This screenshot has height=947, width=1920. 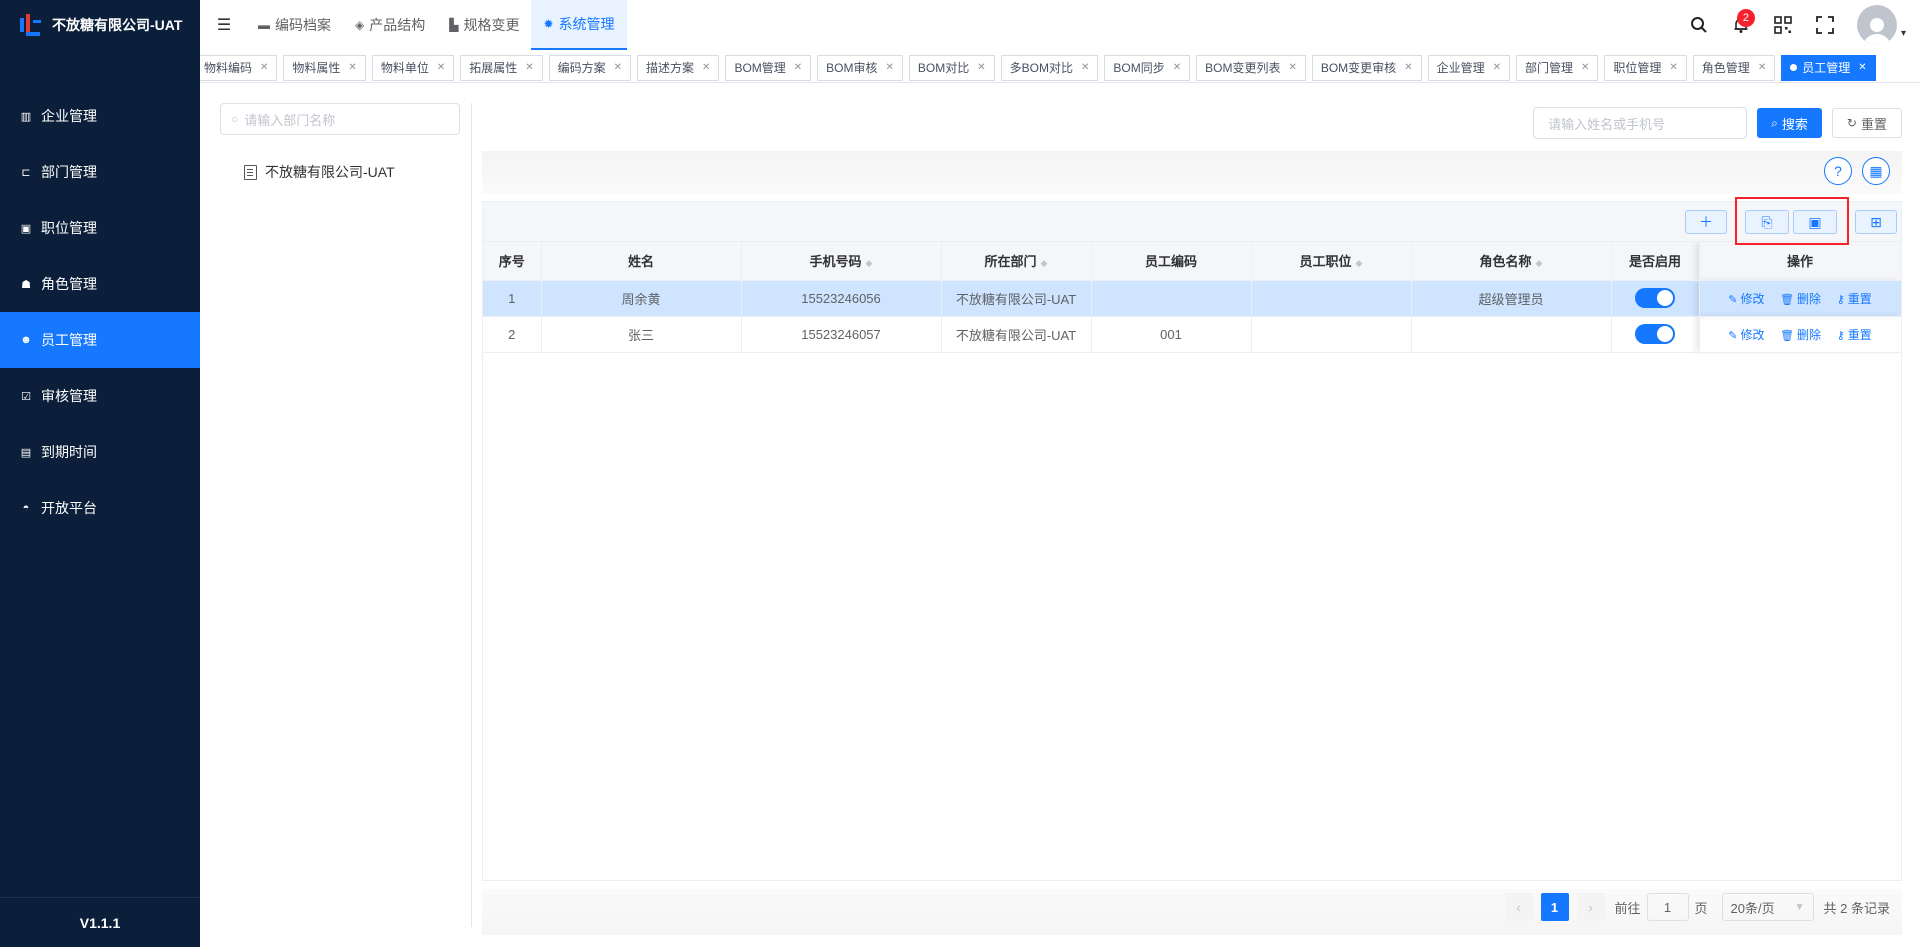 What do you see at coordinates (324, 67) in the screenshot?
I see `tag-material-attr: 物料属性 ✕` at bounding box center [324, 67].